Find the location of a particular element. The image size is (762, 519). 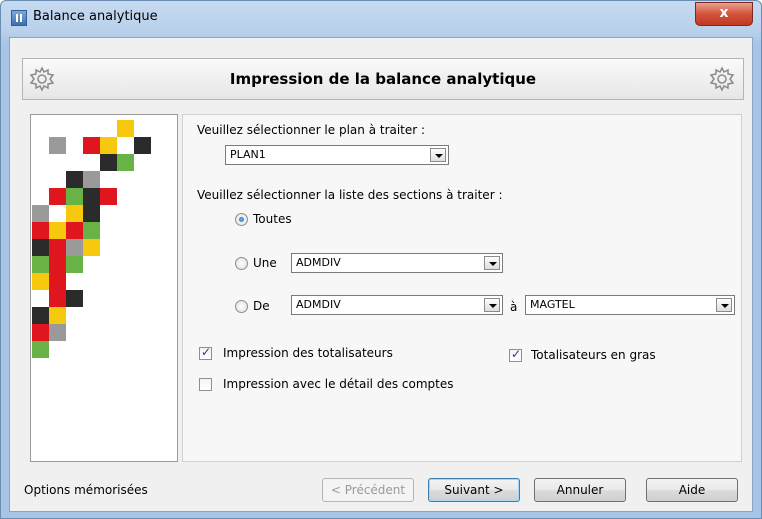

memorized-options-label: Options mémorisées is located at coordinates (86, 490).